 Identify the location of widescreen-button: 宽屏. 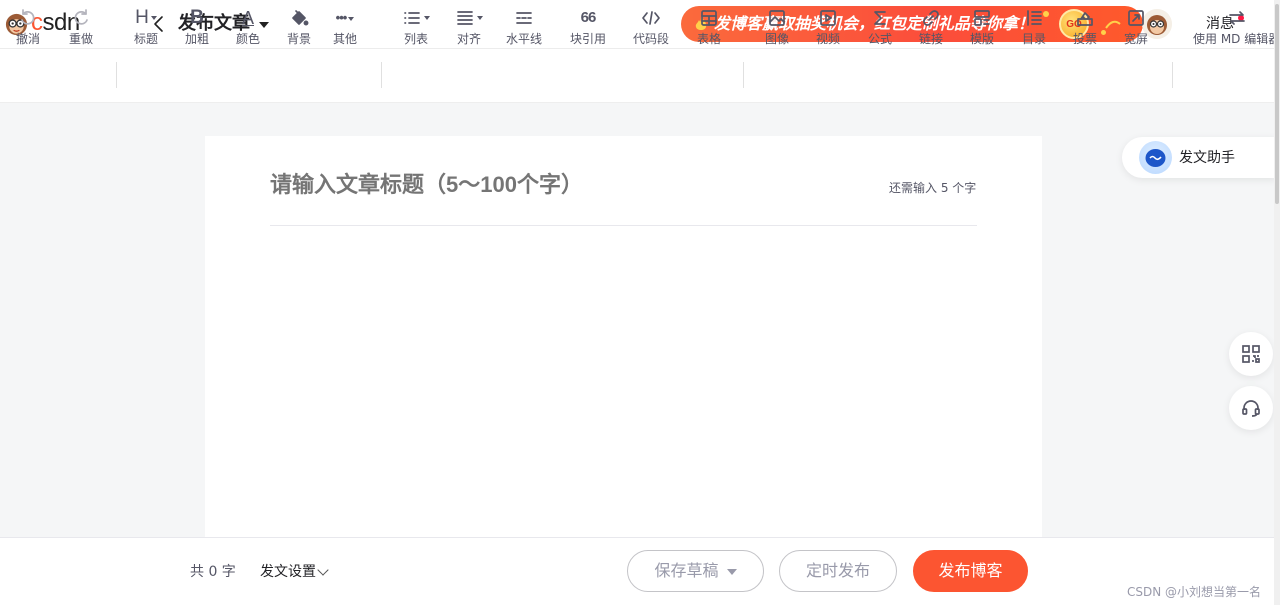
(1136, 29).